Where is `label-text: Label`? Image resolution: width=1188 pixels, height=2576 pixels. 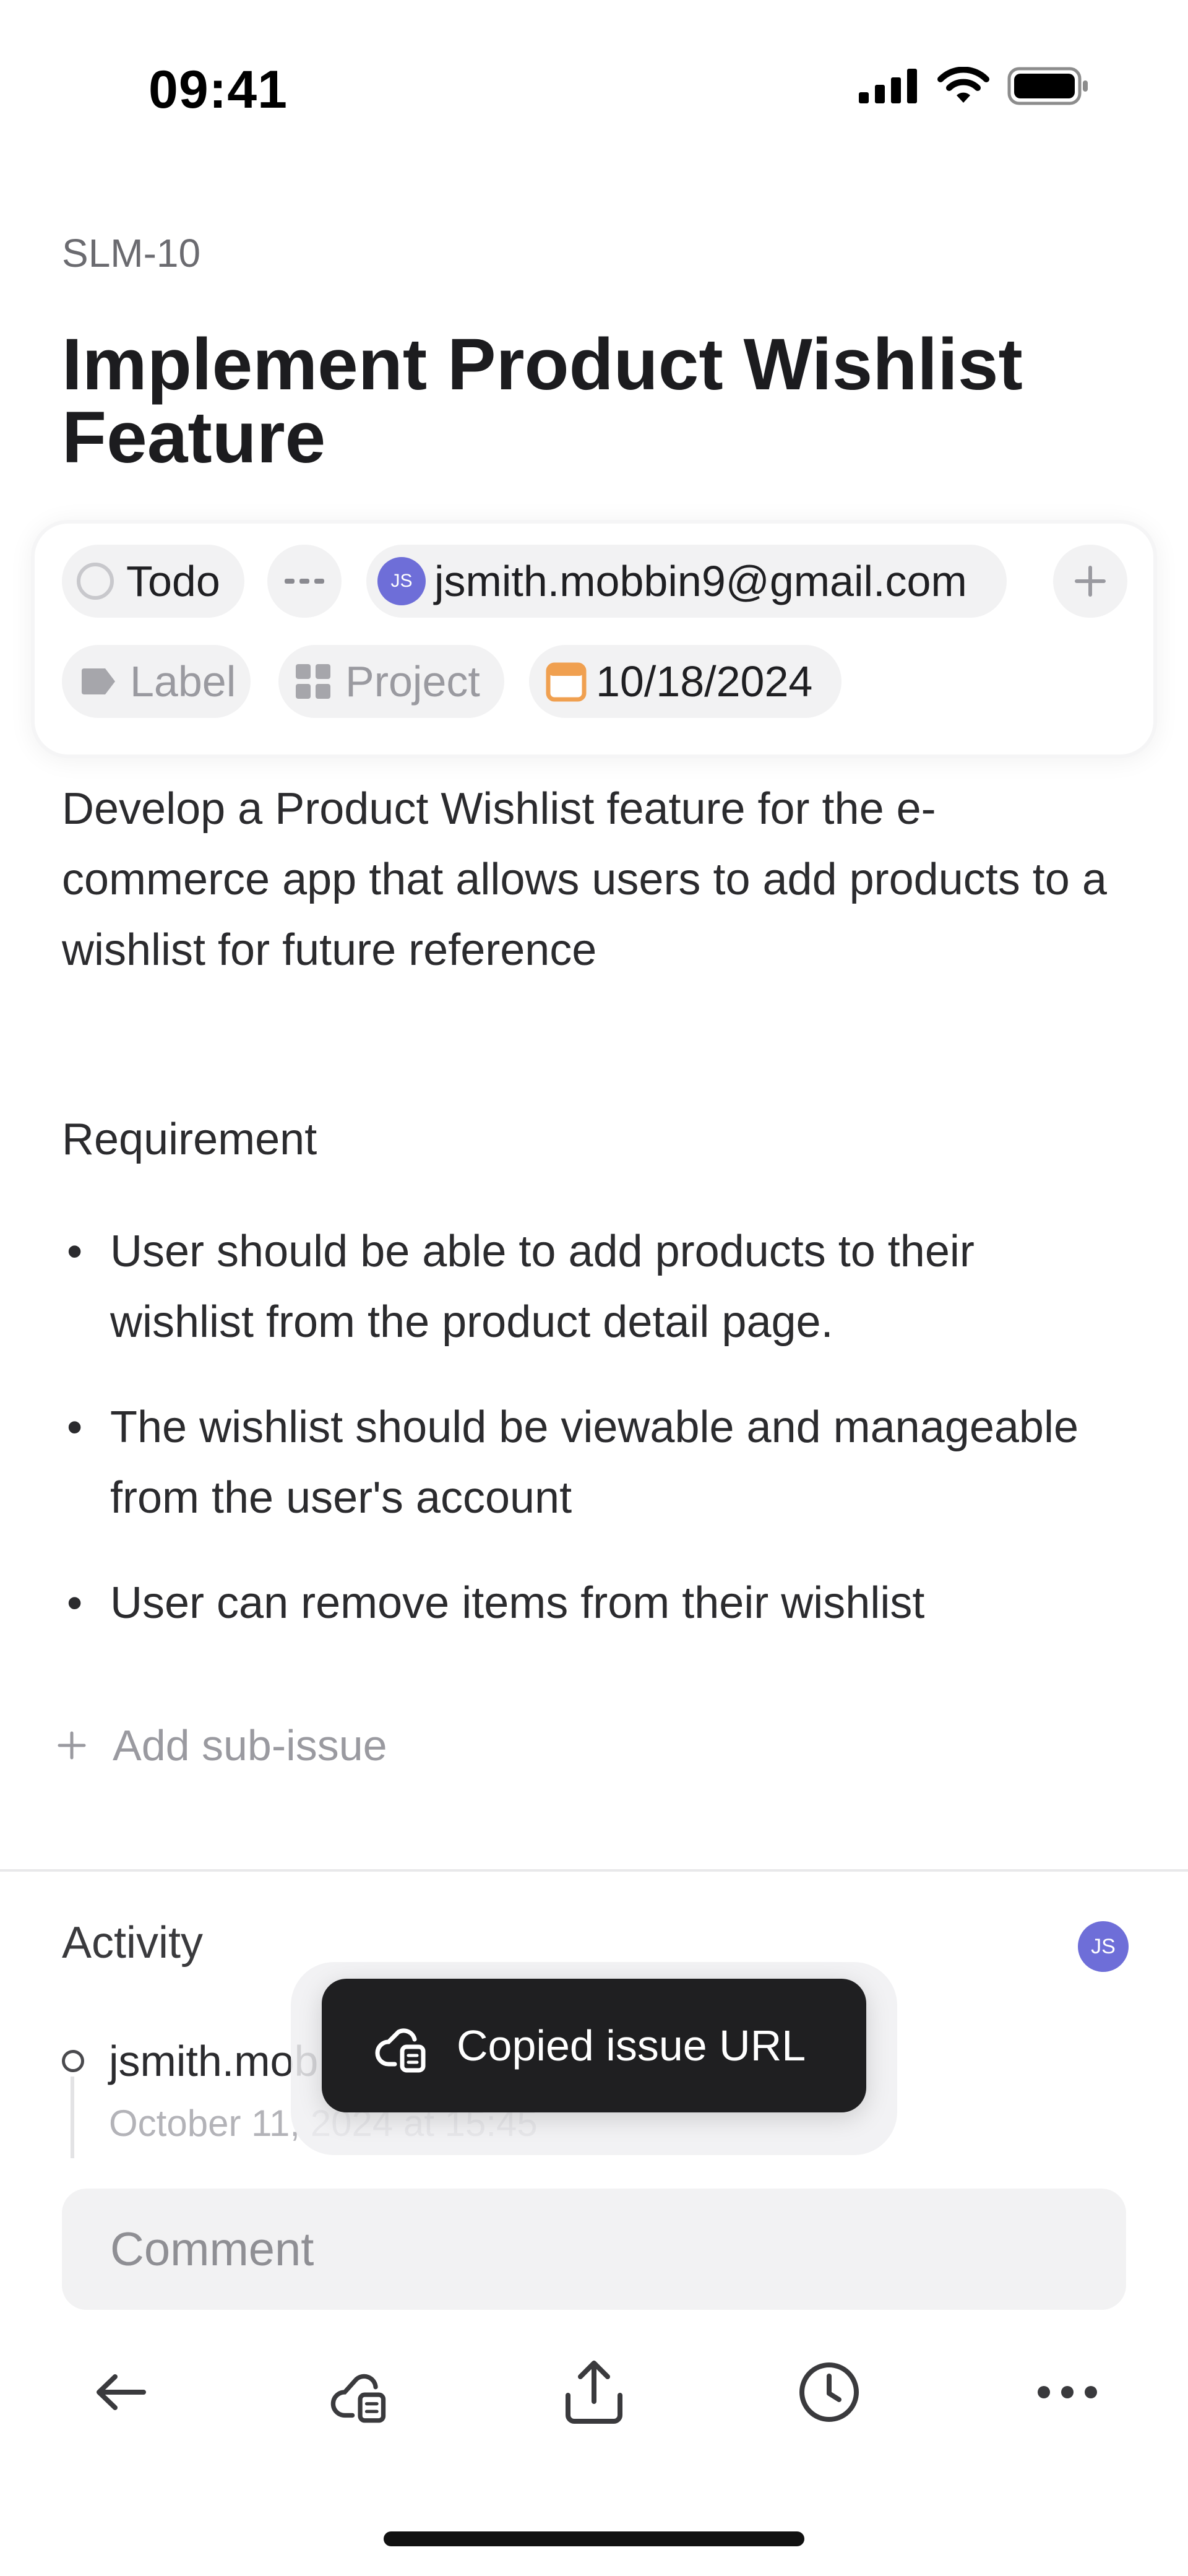 label-text: Label is located at coordinates (183, 681).